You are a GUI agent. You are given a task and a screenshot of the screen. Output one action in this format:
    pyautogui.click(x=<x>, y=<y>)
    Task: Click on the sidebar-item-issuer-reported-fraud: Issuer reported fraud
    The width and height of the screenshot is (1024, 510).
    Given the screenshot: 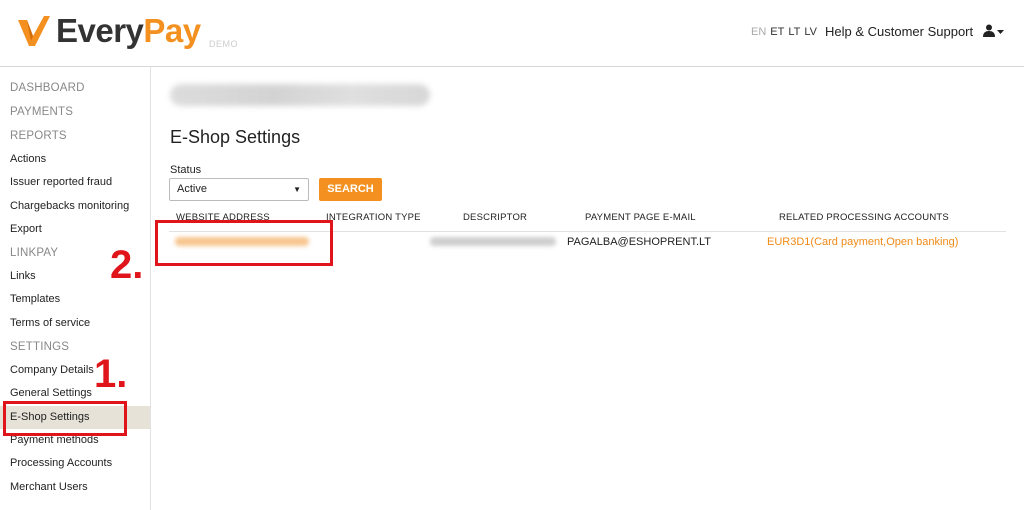 What is the action you would take?
    pyautogui.click(x=75, y=182)
    